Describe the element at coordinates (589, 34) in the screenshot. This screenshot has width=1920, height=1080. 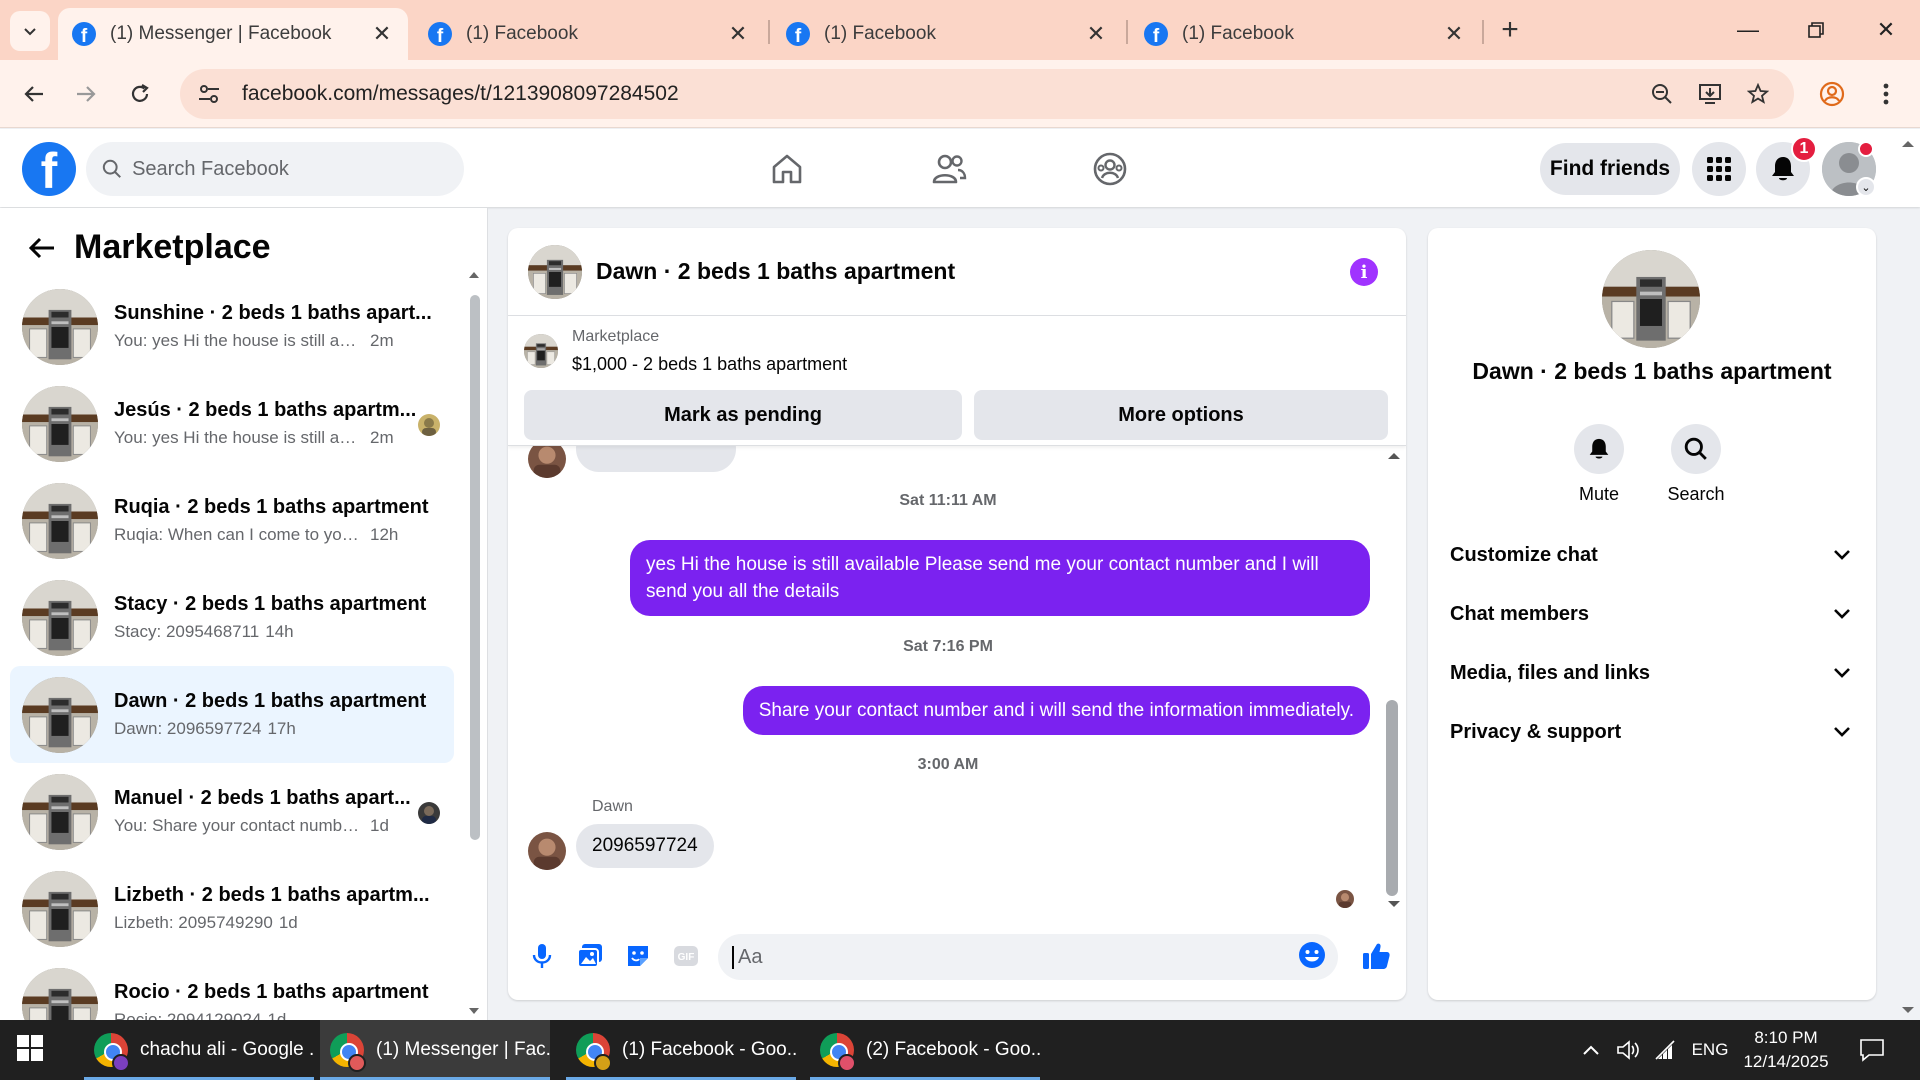
I see `browser-tab-facebook-1: f (1) Facebook ✕` at that location.